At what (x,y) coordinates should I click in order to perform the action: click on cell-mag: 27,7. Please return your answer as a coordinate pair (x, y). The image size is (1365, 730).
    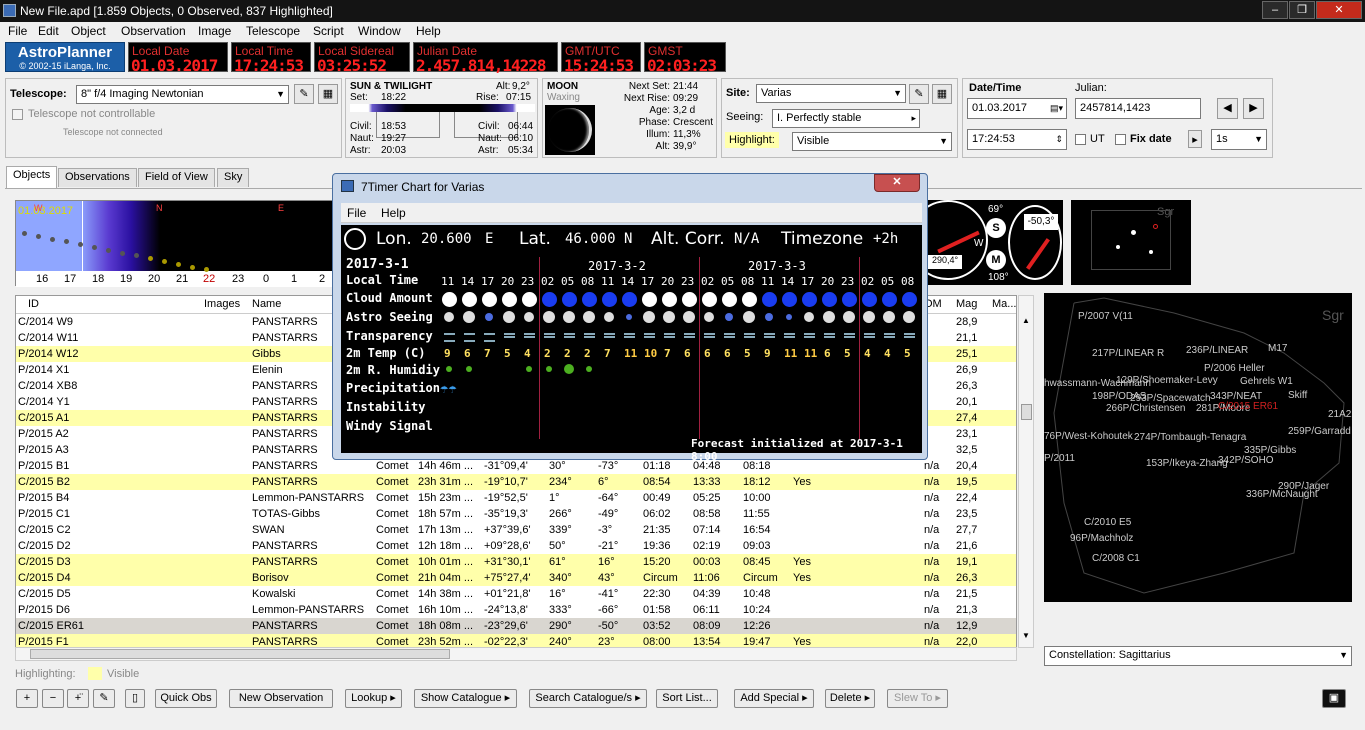
    Looking at the image, I should click on (967, 530).